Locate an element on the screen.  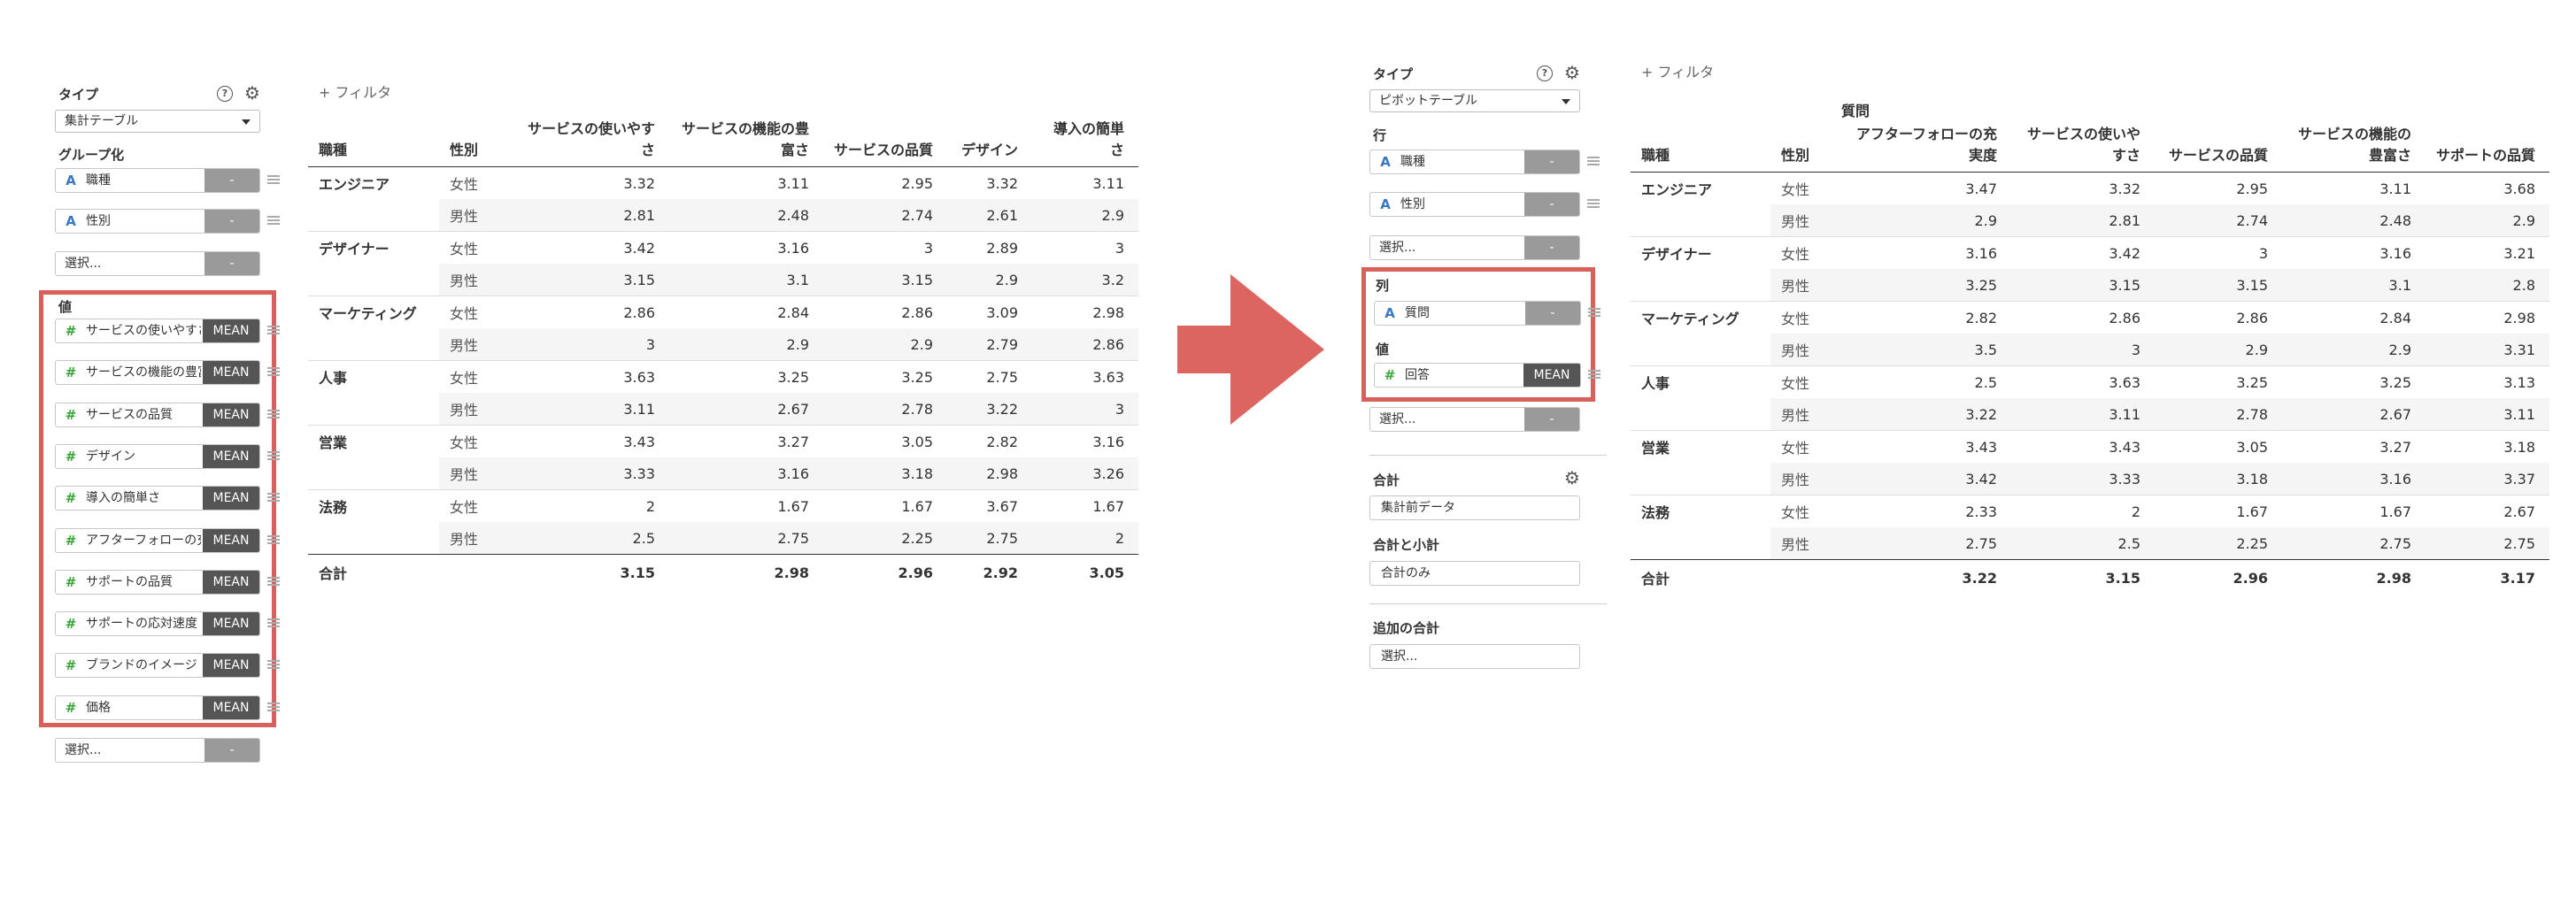
field-pill: # ブランドのイメージ MEAN is located at coordinates (157, 666).